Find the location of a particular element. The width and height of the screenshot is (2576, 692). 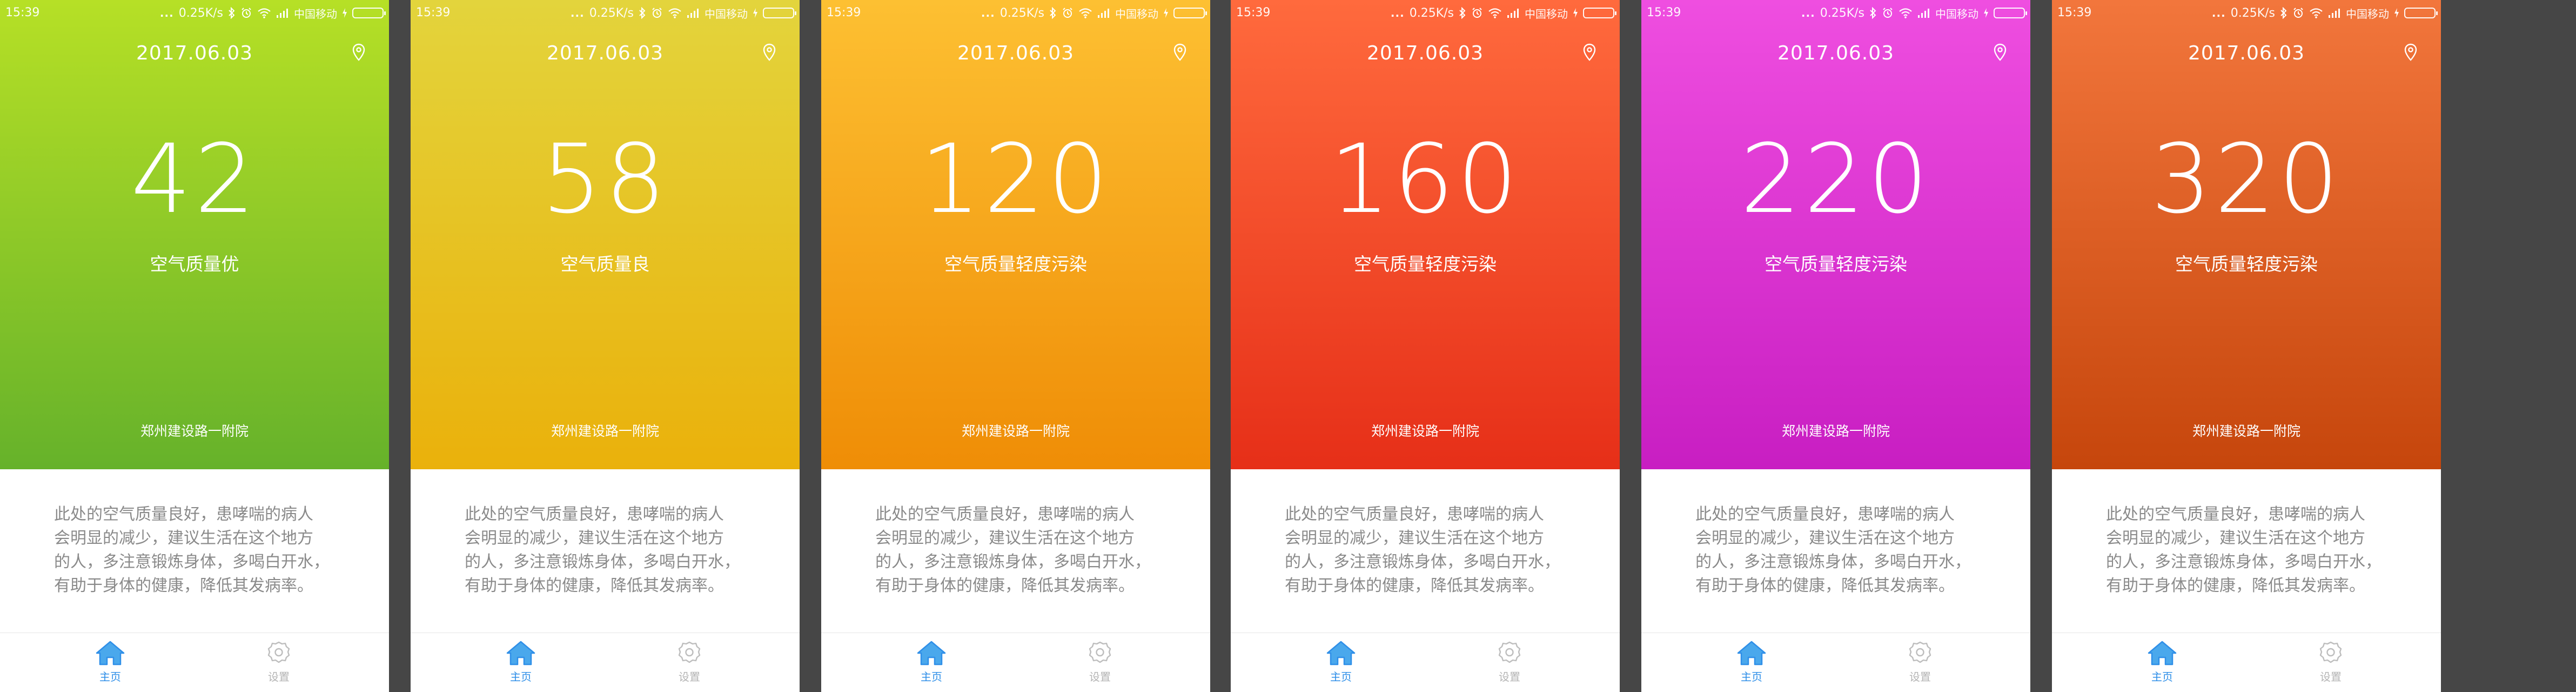

aqi-value: 160 is located at coordinates (1426, 180).